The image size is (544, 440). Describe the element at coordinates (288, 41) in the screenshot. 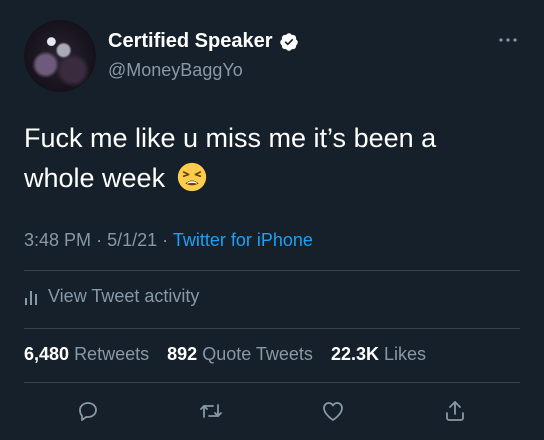

I see `verified-badge-icon` at that location.